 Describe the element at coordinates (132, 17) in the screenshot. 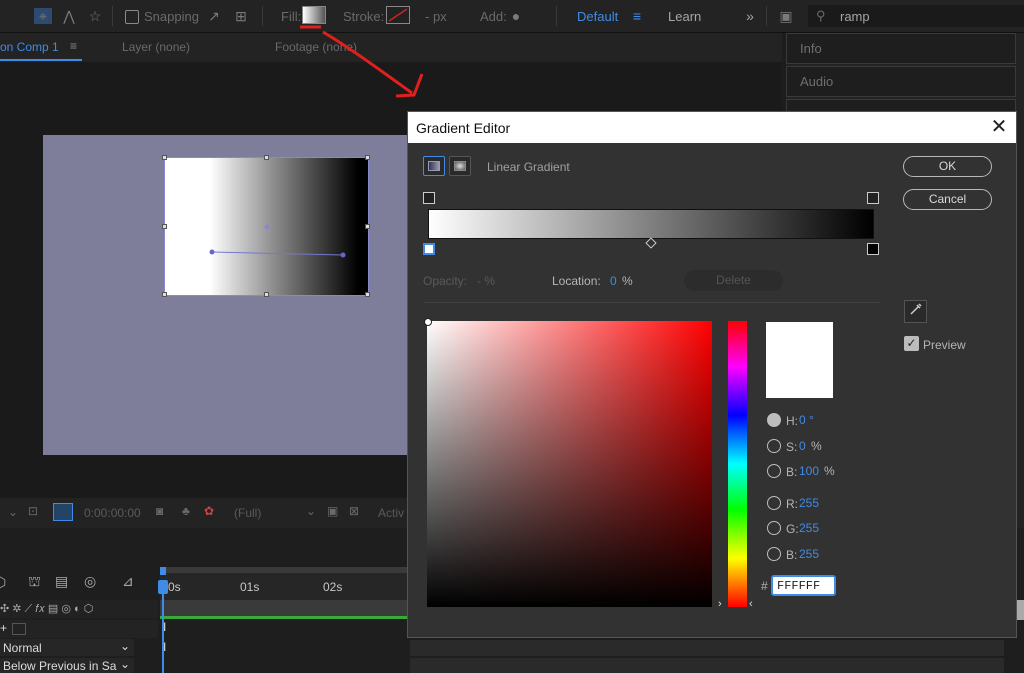

I see `snapping-checkbox` at that location.